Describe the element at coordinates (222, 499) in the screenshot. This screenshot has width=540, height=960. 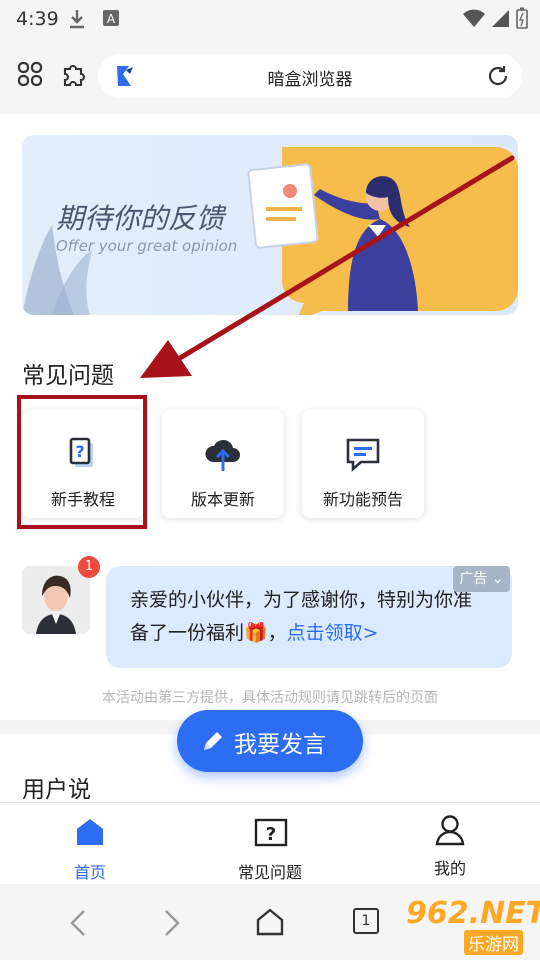
I see `card-label: 版本更新` at that location.